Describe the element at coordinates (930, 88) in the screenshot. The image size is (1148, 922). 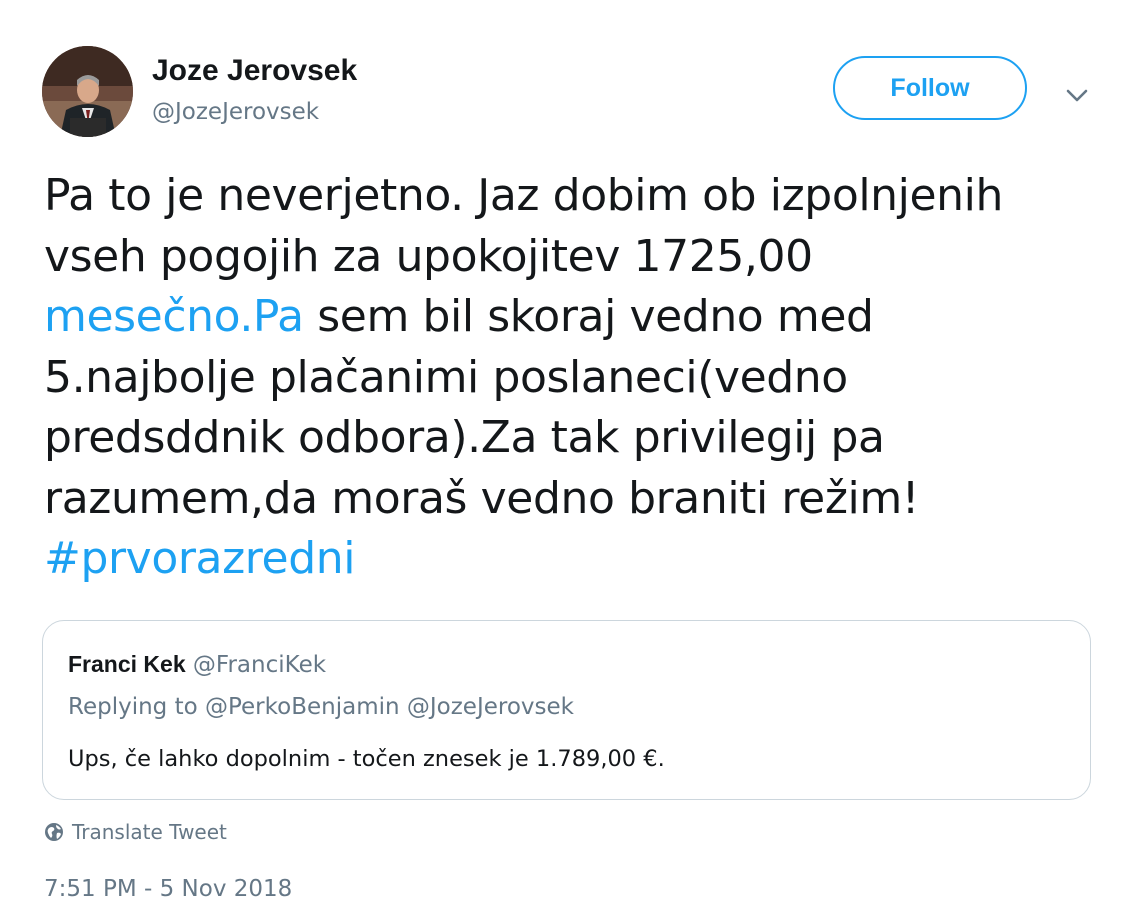
I see `follow-button: Follow` at that location.